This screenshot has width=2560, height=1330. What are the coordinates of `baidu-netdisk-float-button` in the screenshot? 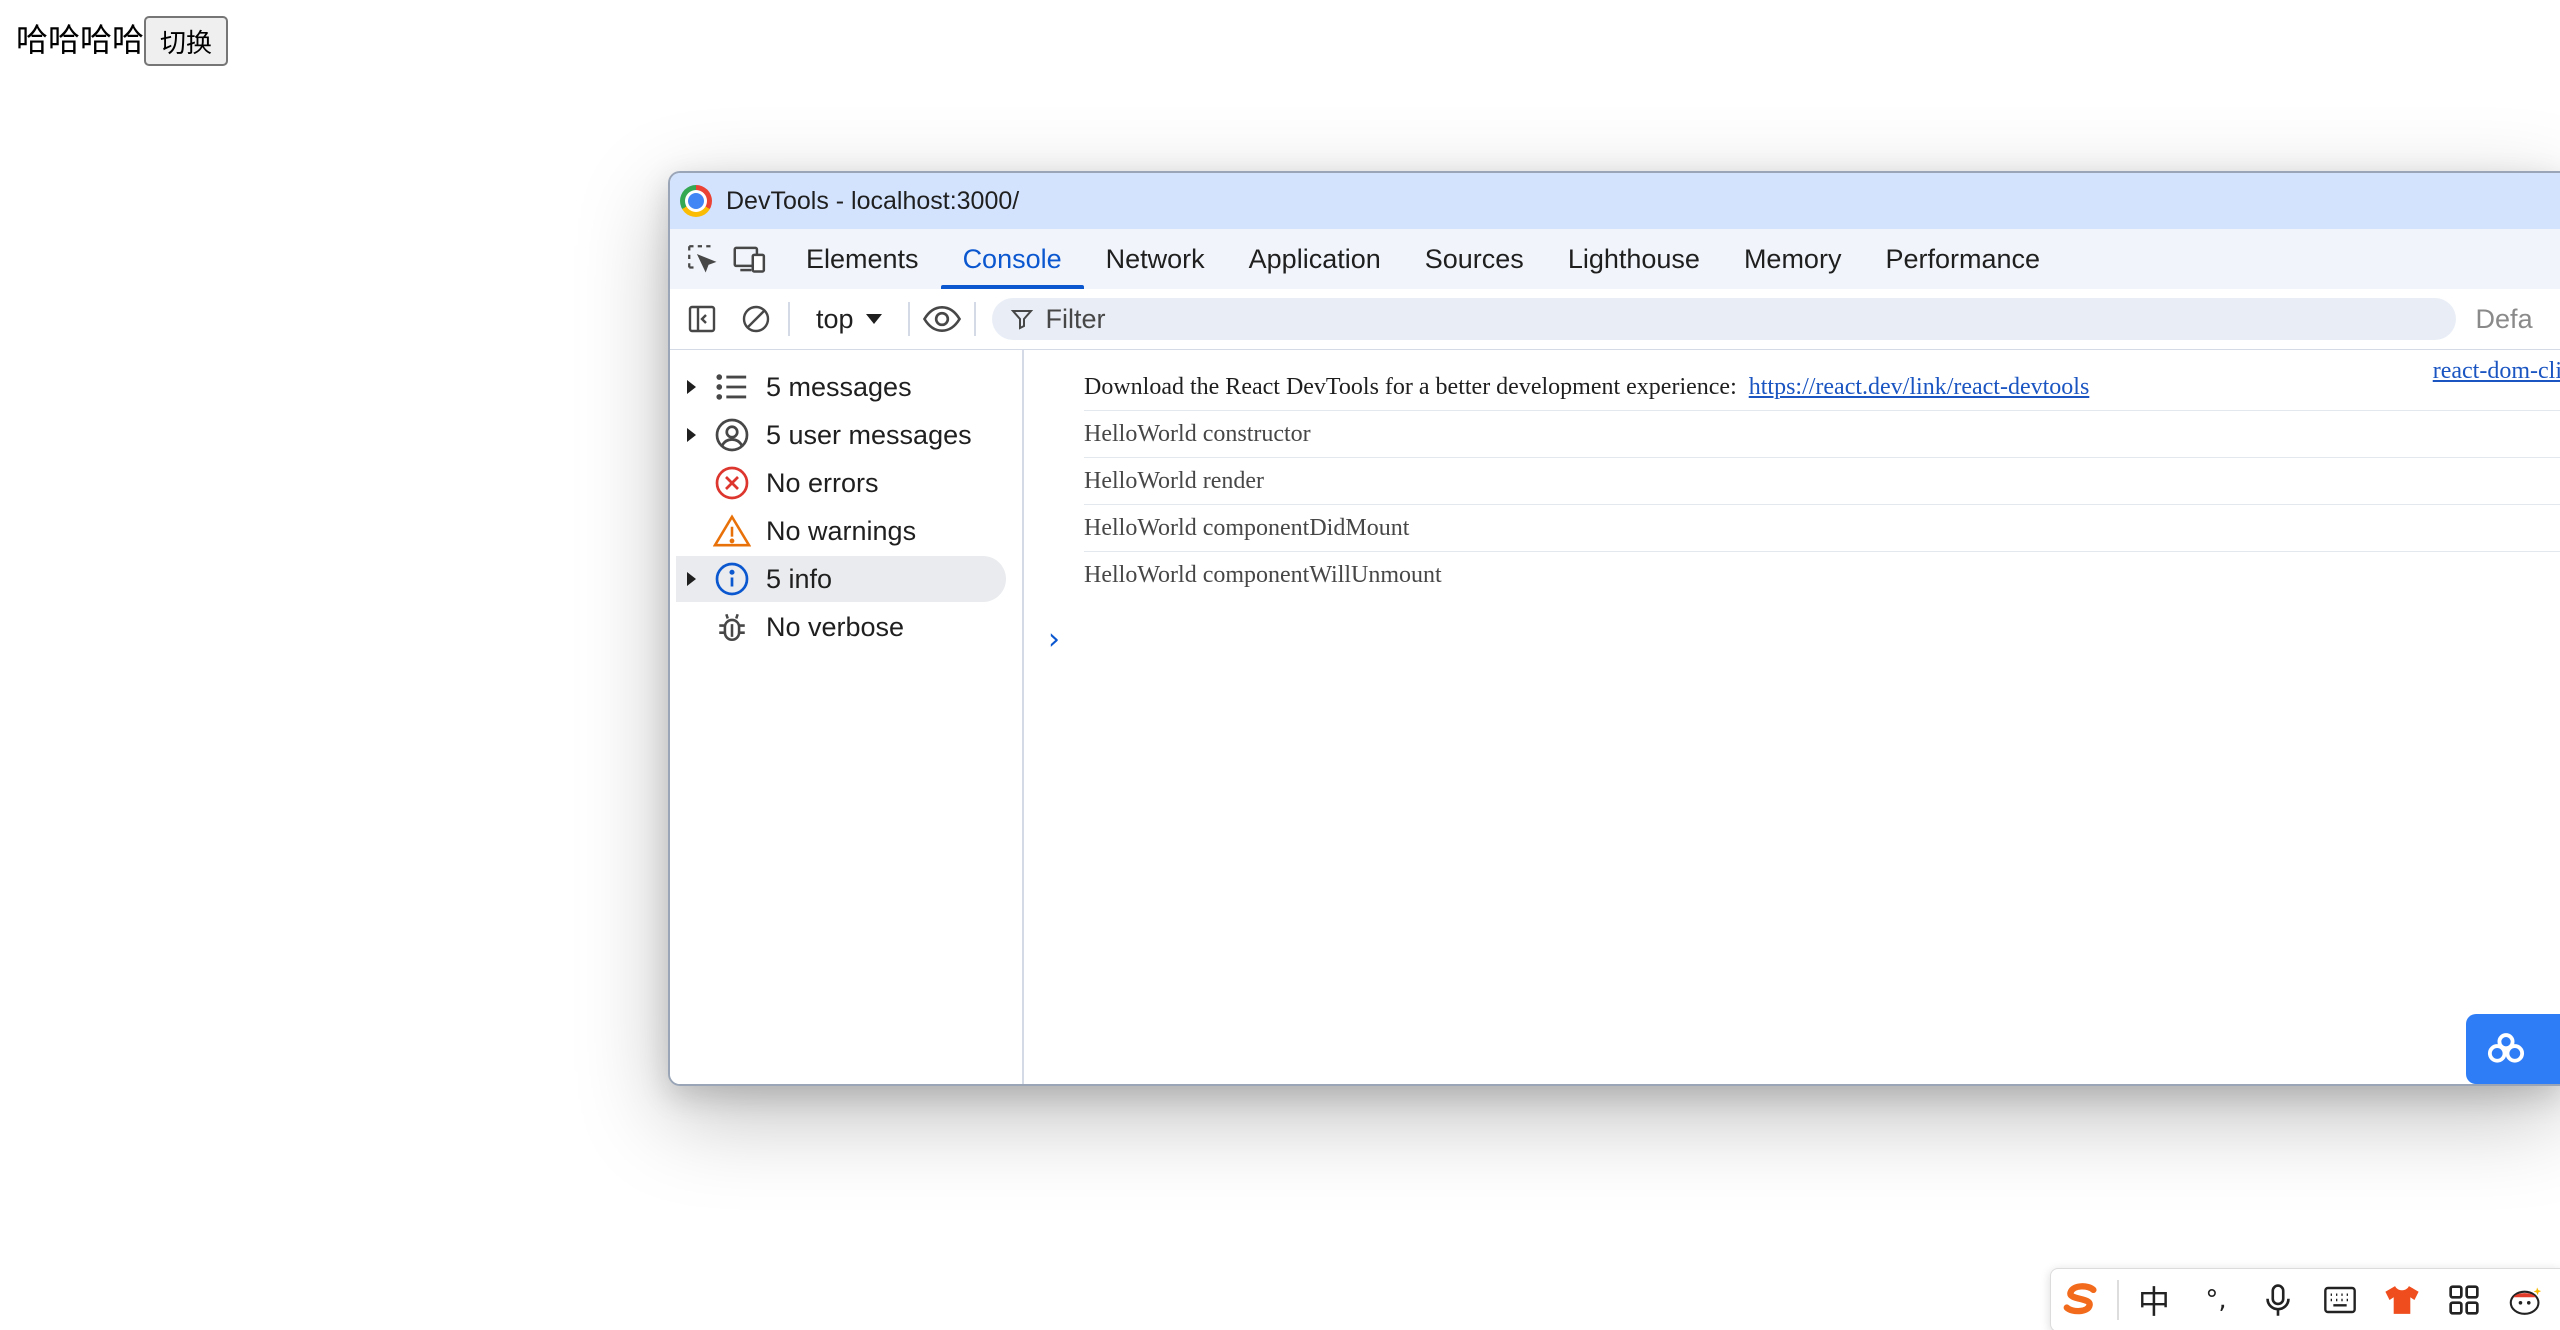 It's located at (2513, 1049).